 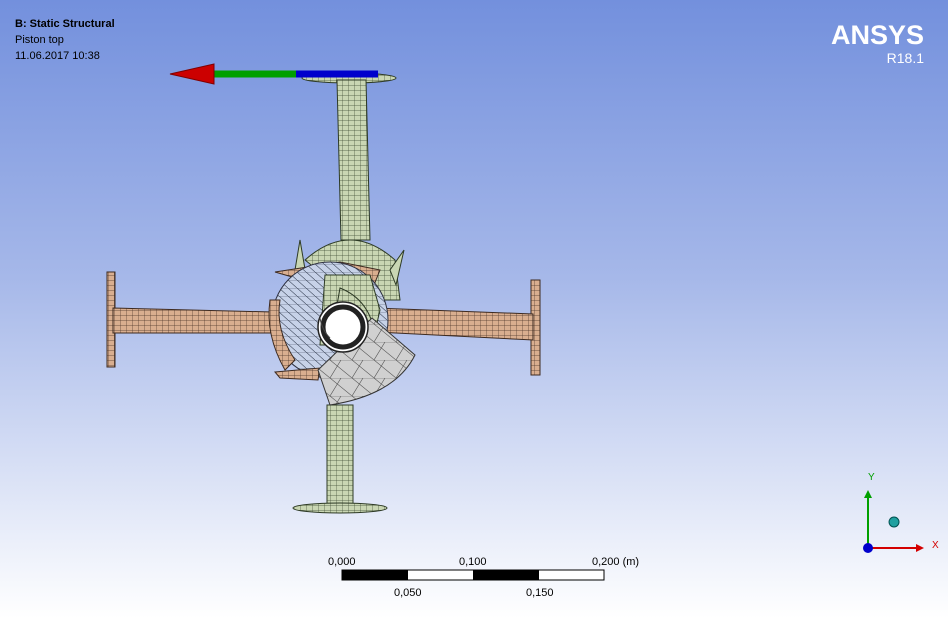 What do you see at coordinates (340, 459) in the screenshot?
I see `lower-arm-mesh` at bounding box center [340, 459].